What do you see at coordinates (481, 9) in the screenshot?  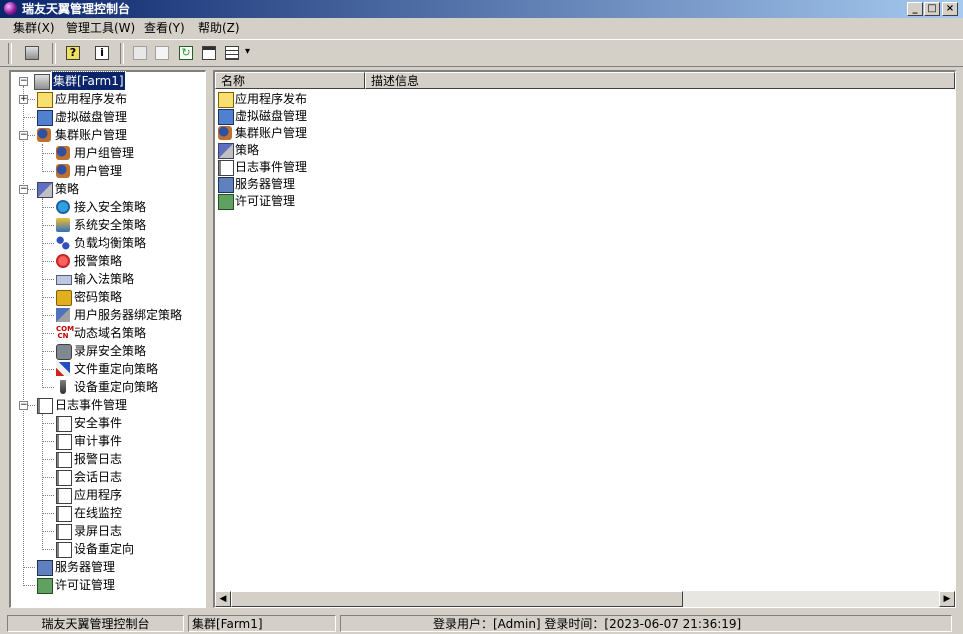 I see `title-bar: 瑞友天翼管理控制台 _ □ ×` at bounding box center [481, 9].